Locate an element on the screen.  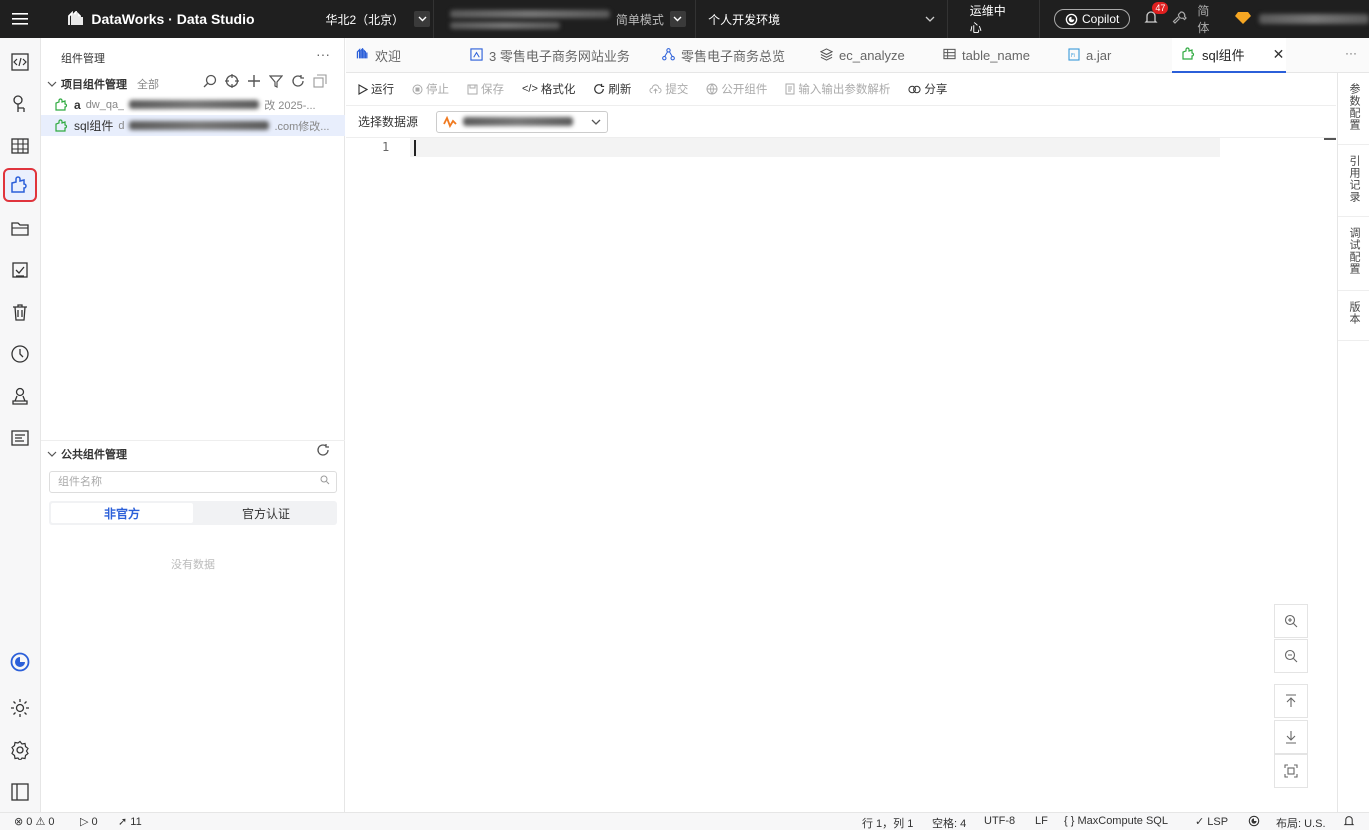
task-check-icon is located at coordinates (20, 270).